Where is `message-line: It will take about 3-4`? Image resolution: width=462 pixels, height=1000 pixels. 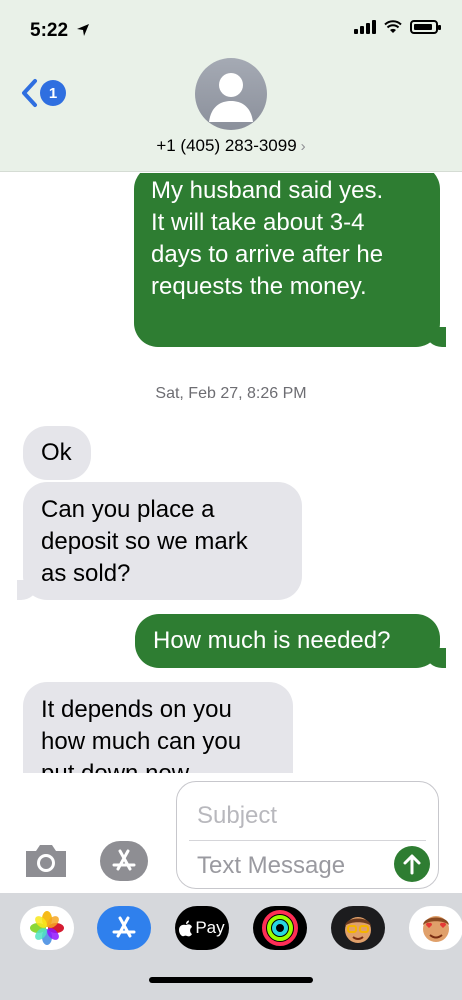 message-line: It will take about 3-4 is located at coordinates (258, 222).